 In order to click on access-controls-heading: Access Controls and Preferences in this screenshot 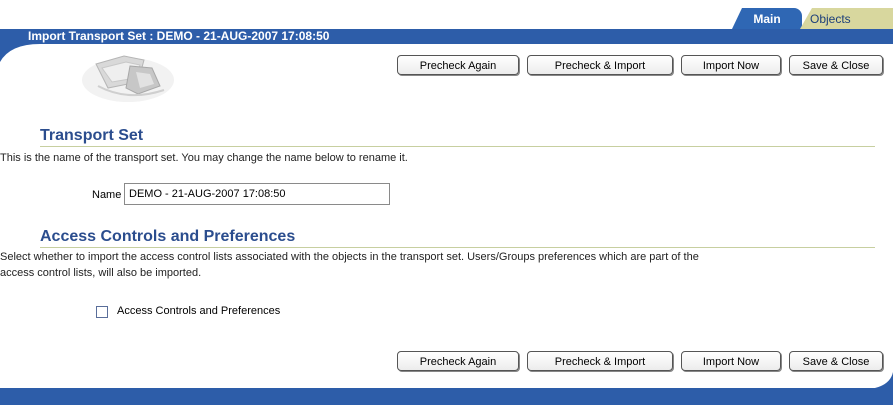, I will do `click(168, 236)`.